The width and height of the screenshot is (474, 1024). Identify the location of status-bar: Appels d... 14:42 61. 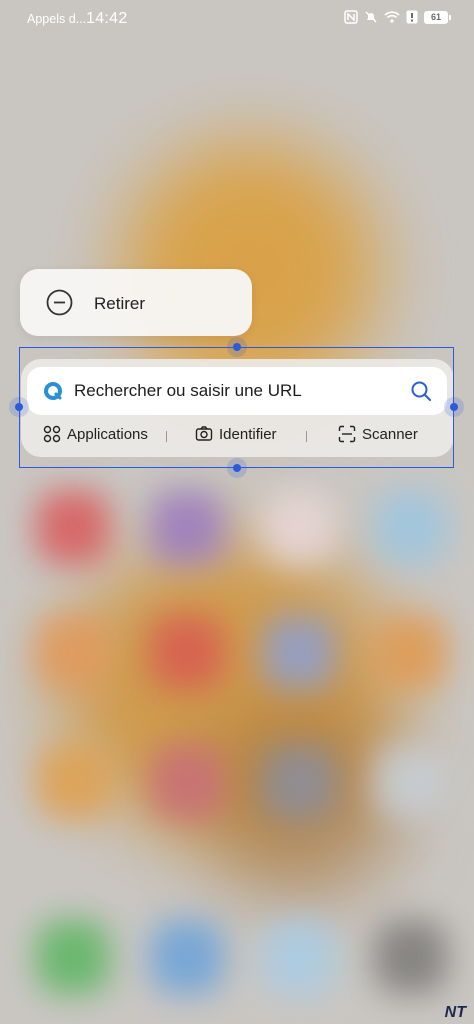
(237, 19).